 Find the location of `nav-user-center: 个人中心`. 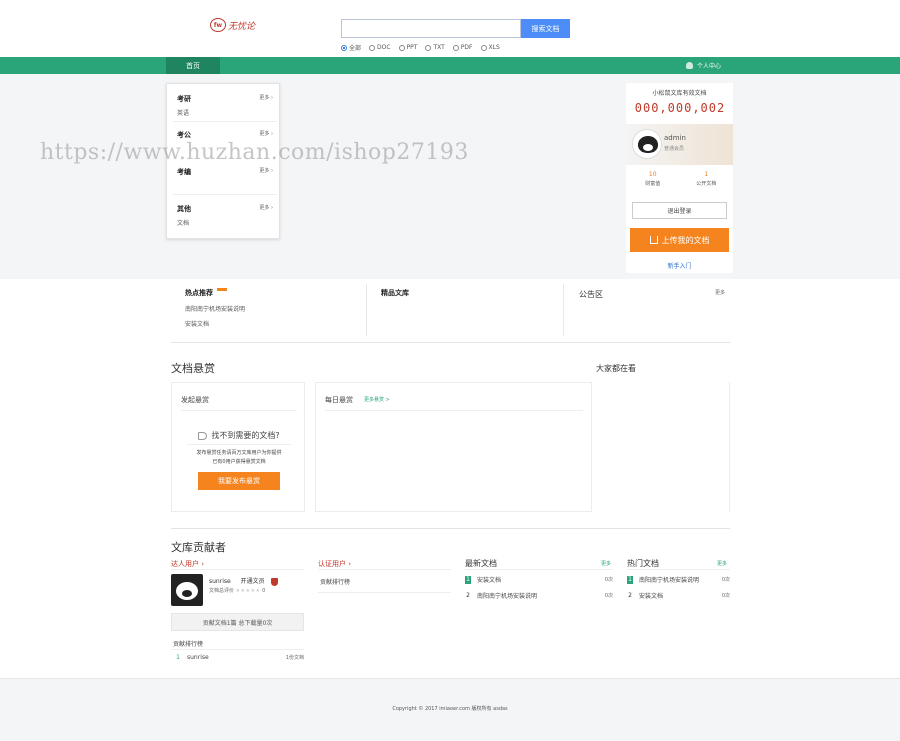

nav-user-center: 个人中心 is located at coordinates (703, 65).